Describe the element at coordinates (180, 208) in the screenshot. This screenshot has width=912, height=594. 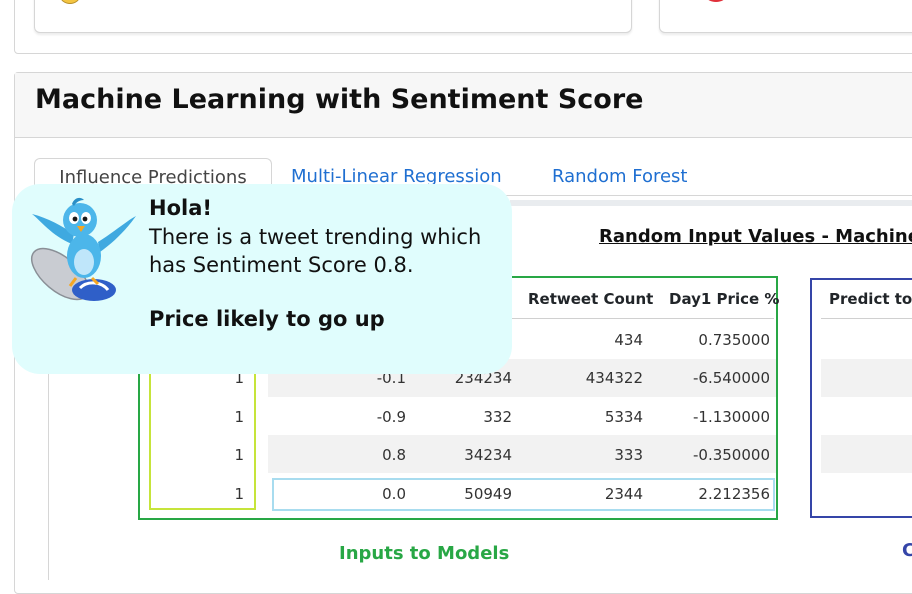
I see `notification-greeting: Hola!` at that location.